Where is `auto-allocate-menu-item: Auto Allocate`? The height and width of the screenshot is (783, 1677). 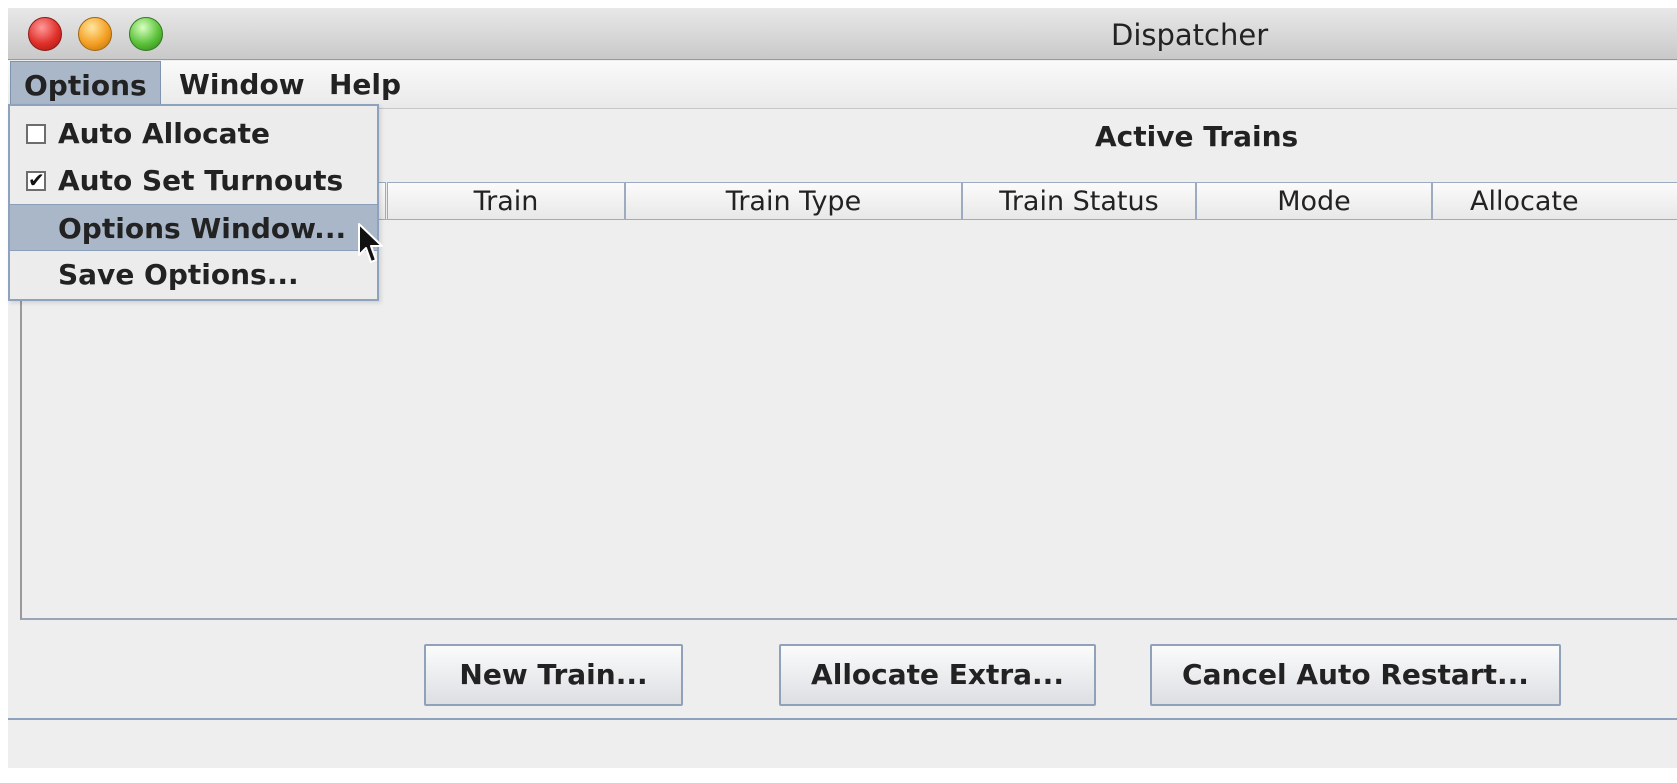 auto-allocate-menu-item: Auto Allocate is located at coordinates (193, 133).